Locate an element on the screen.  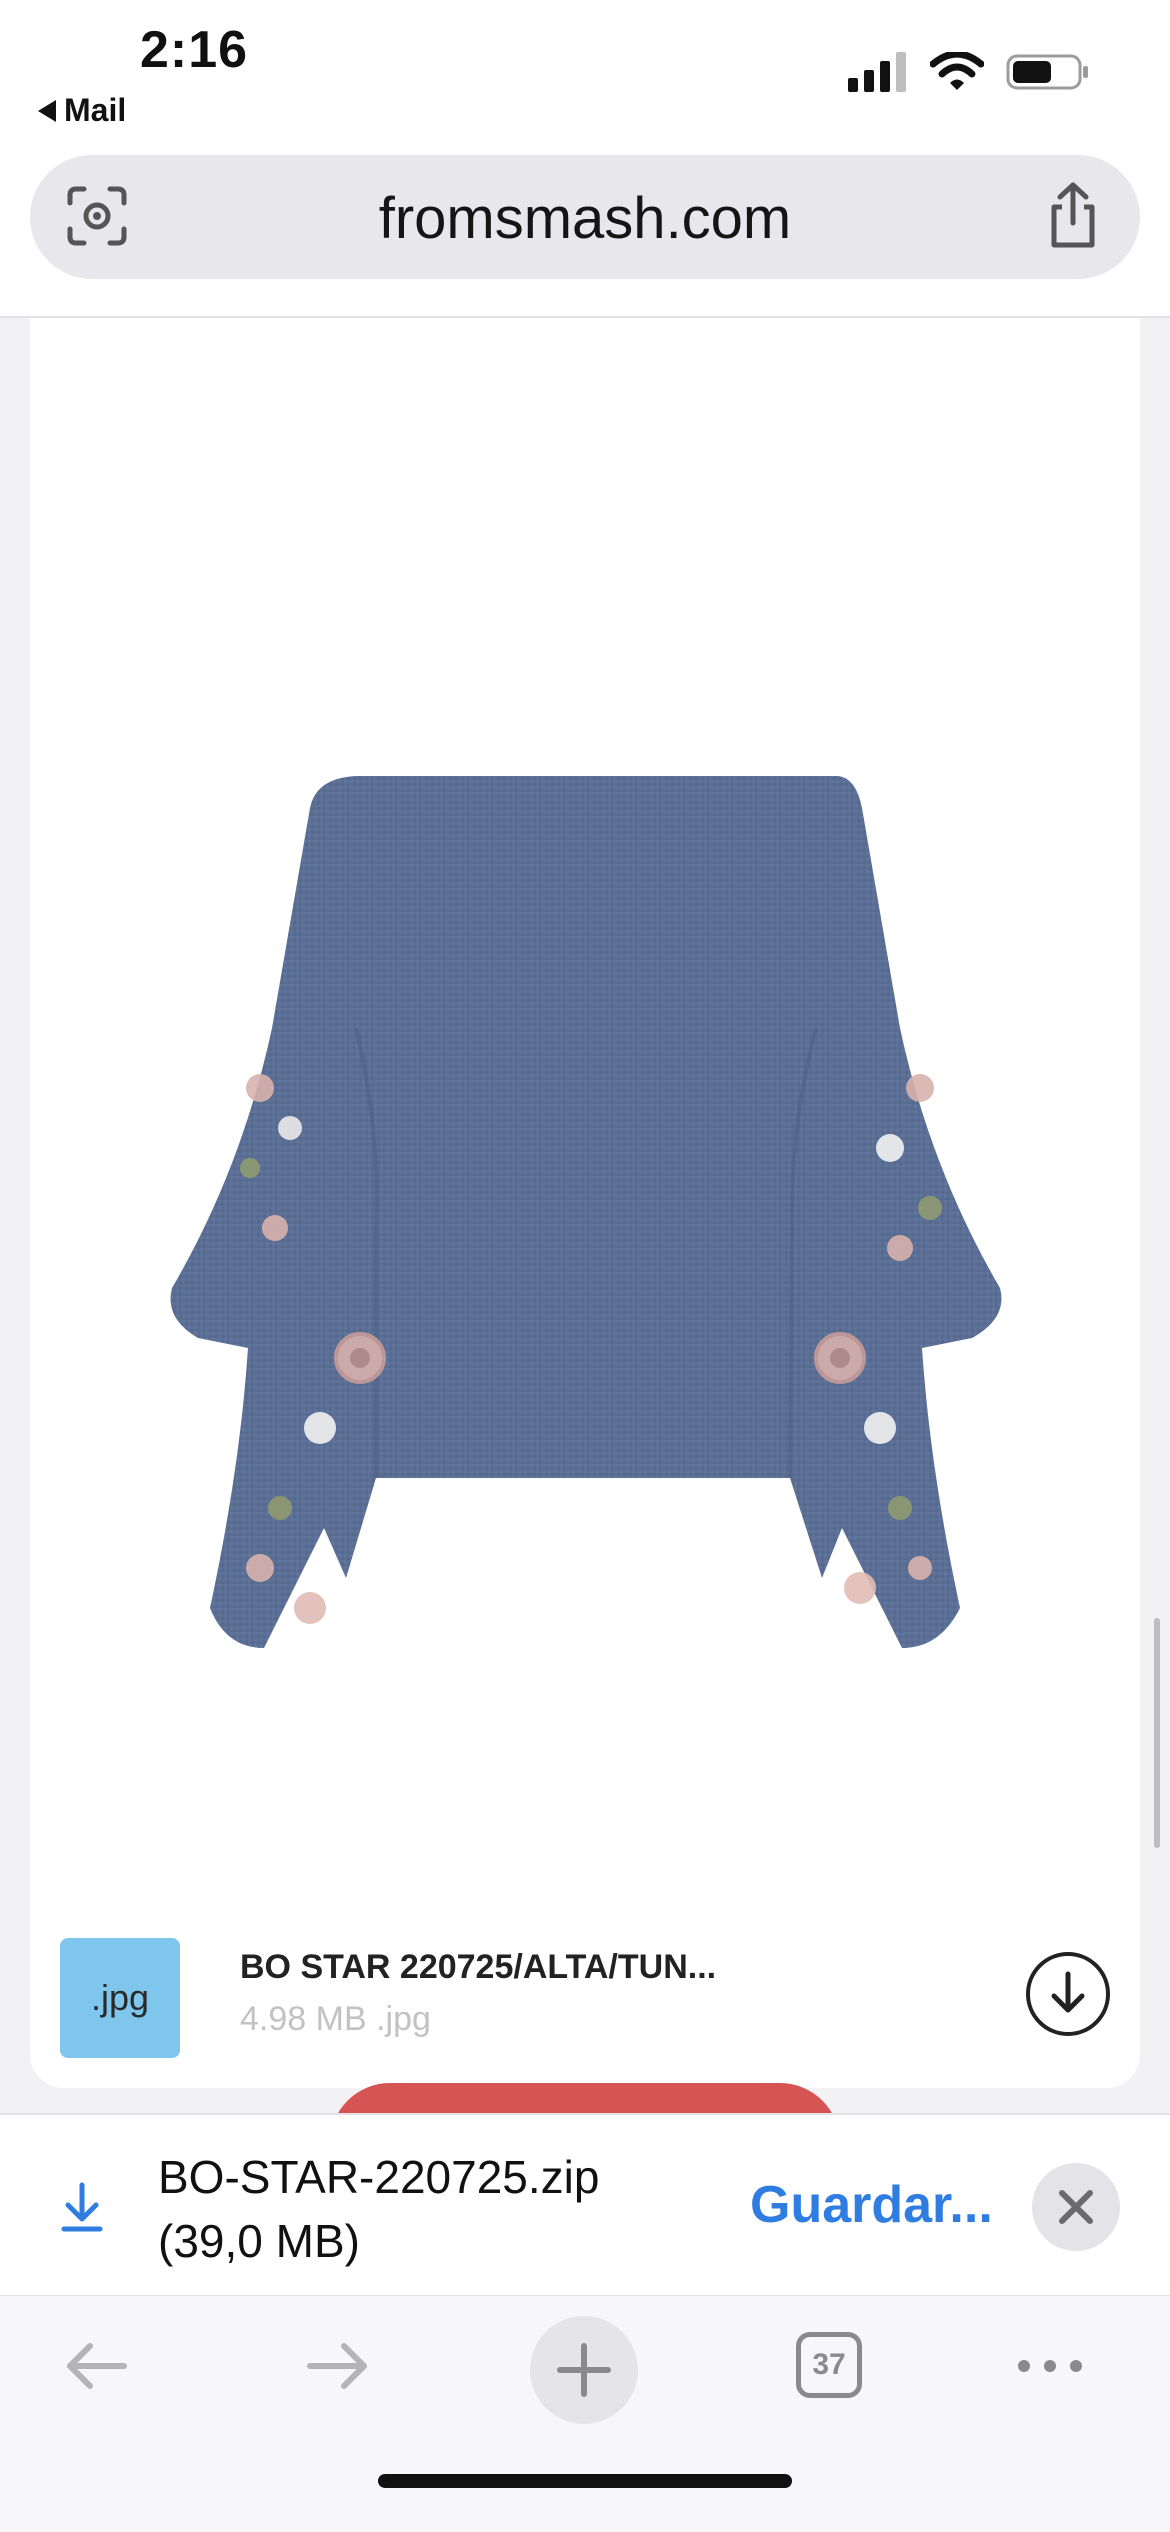
tabs-button: 37 is located at coordinates (829, 2365).